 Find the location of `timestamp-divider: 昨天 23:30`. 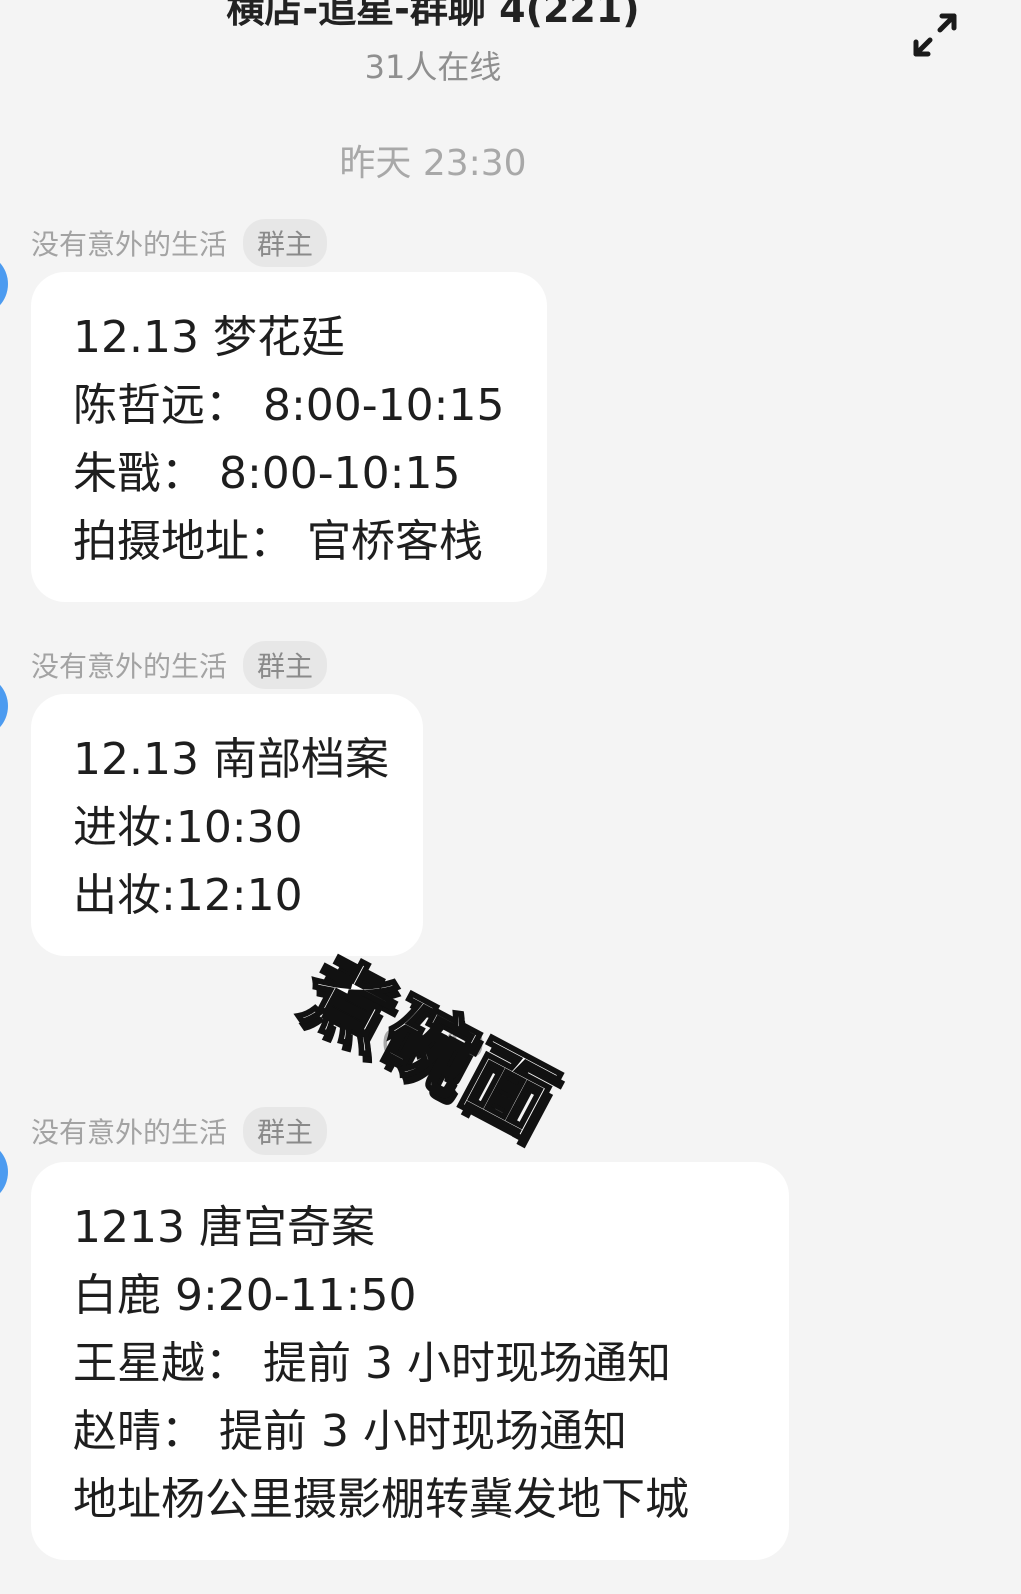

timestamp-divider: 昨天 23:30 is located at coordinates (433, 163).